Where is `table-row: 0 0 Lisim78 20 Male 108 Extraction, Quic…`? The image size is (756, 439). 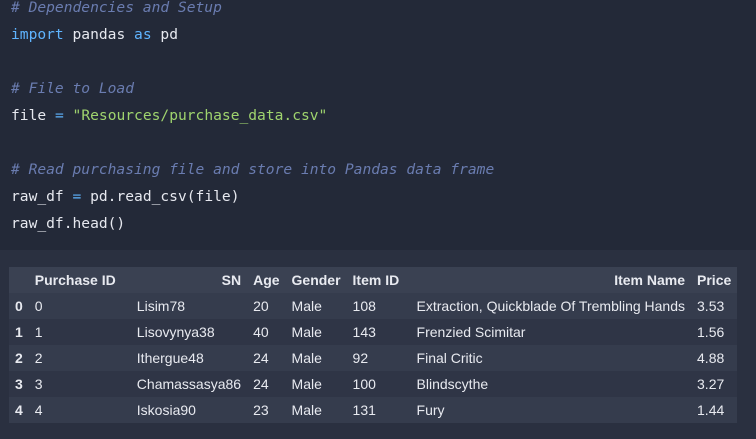
table-row: 0 0 Lisim78 20 Male 108 Extraction, Quic… is located at coordinates (373, 306).